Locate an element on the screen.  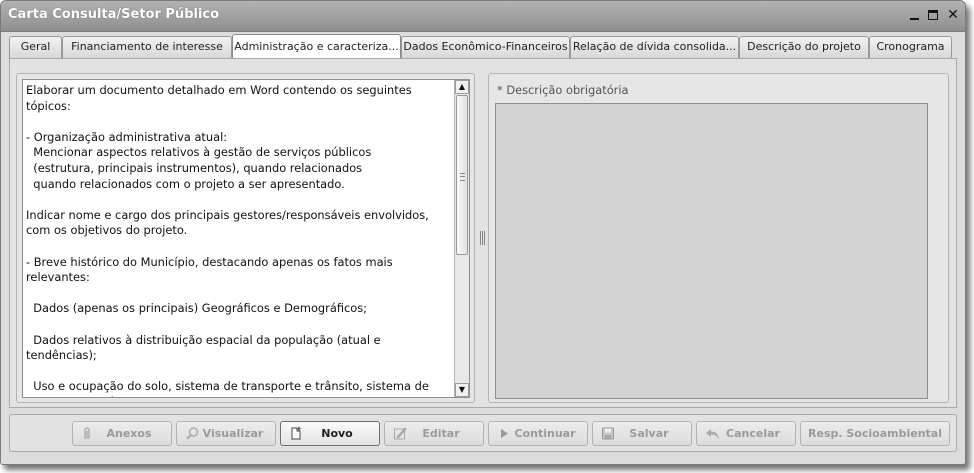
description-label: * Descrição obrigatória is located at coordinates (563, 90).